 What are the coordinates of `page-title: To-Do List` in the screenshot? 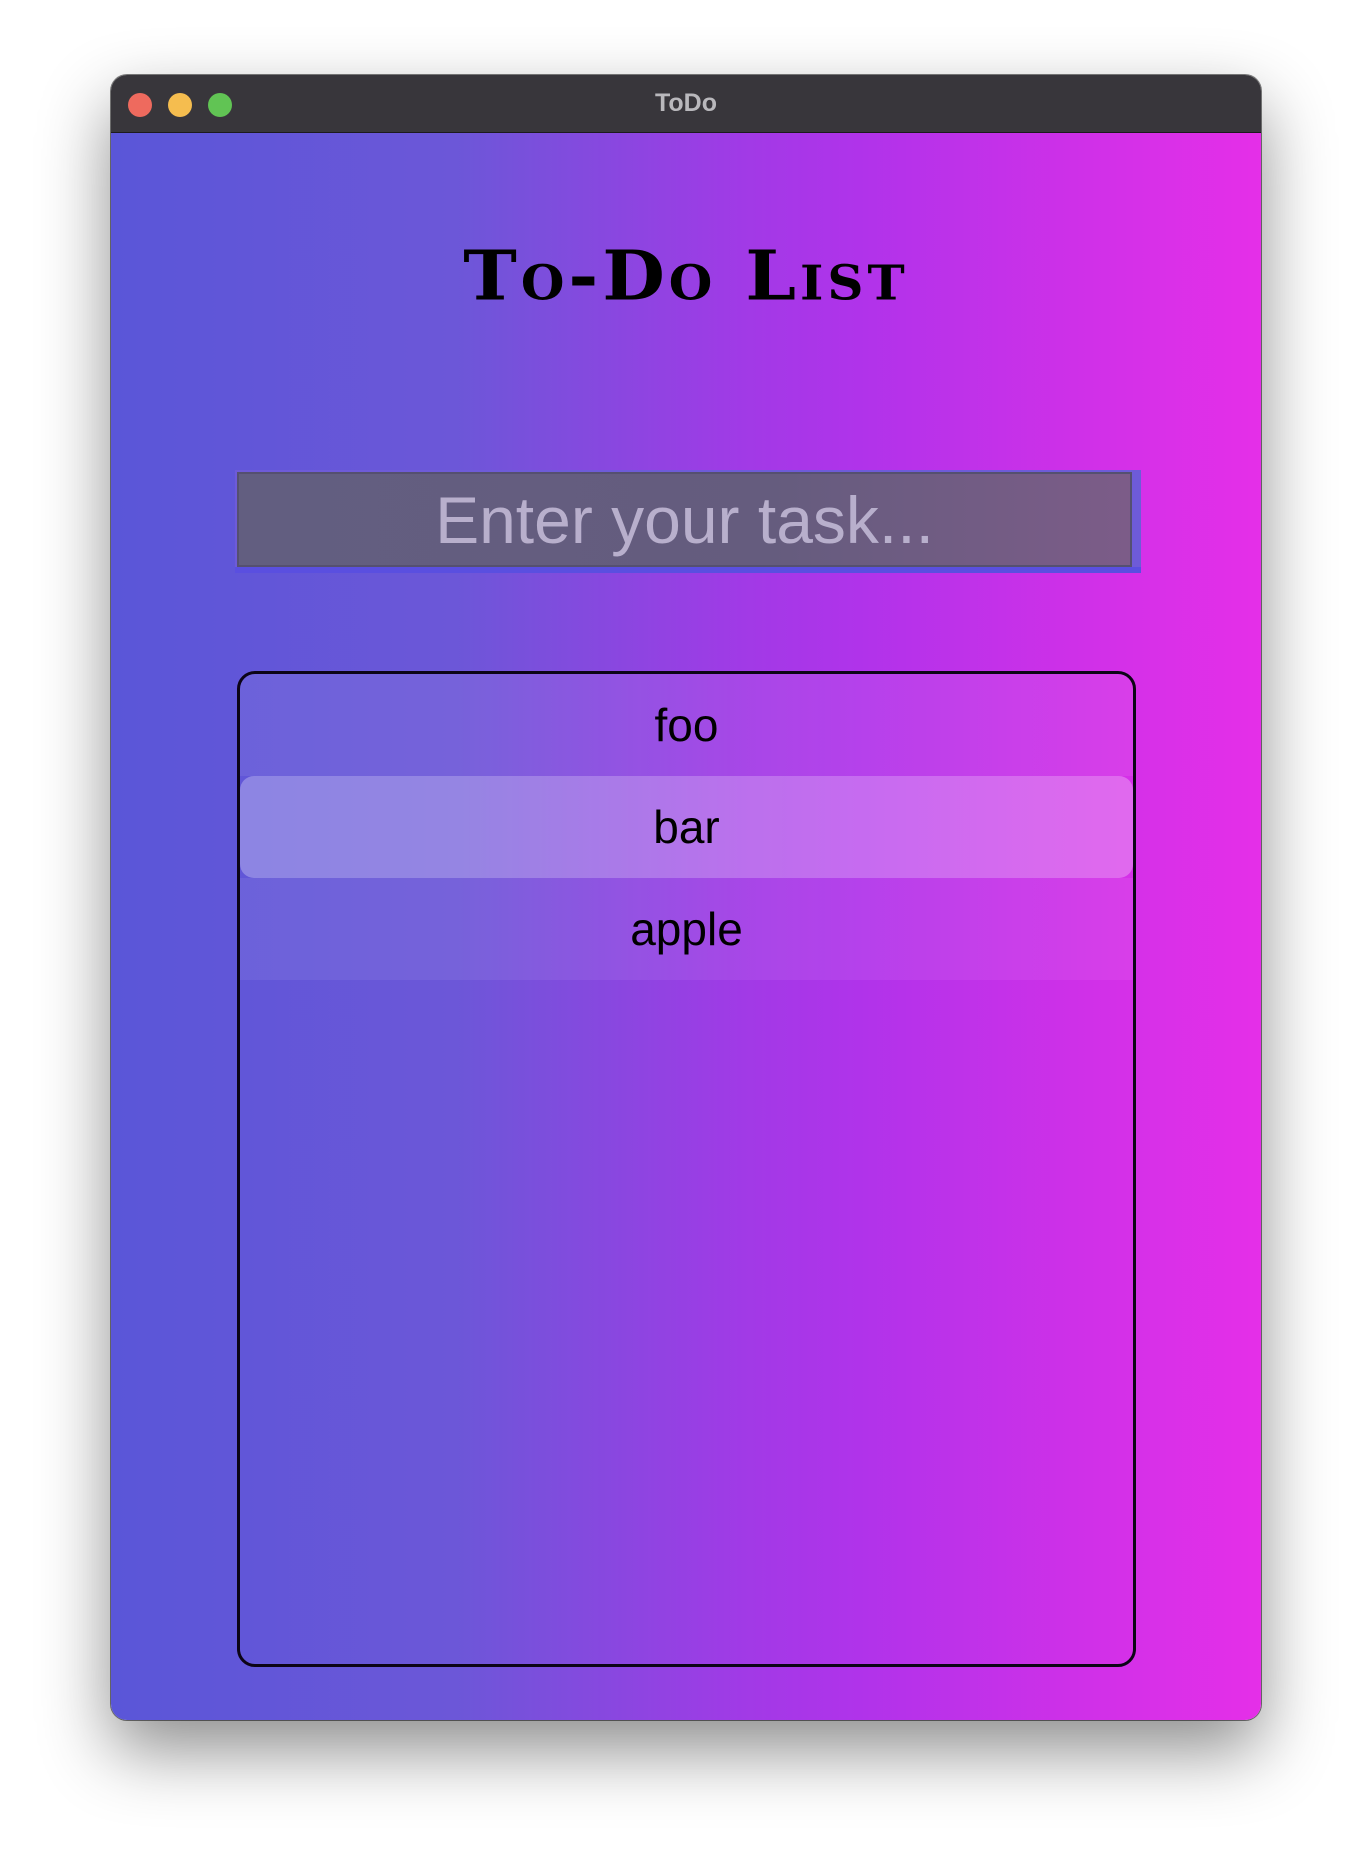 It's located at (686, 275).